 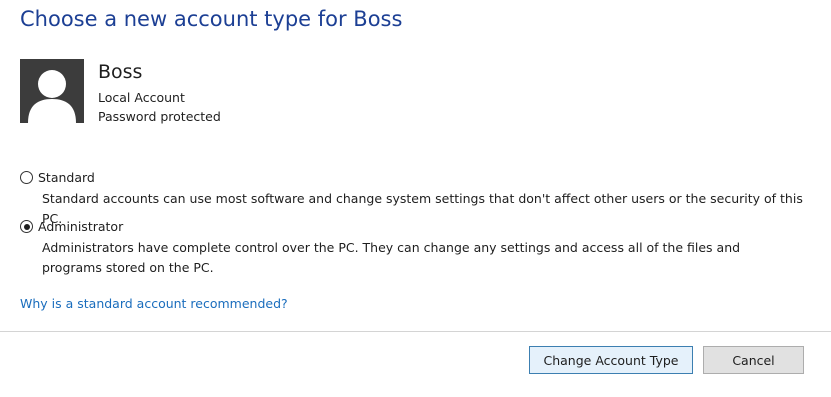 I want to click on standard-radio, so click(x=26, y=177).